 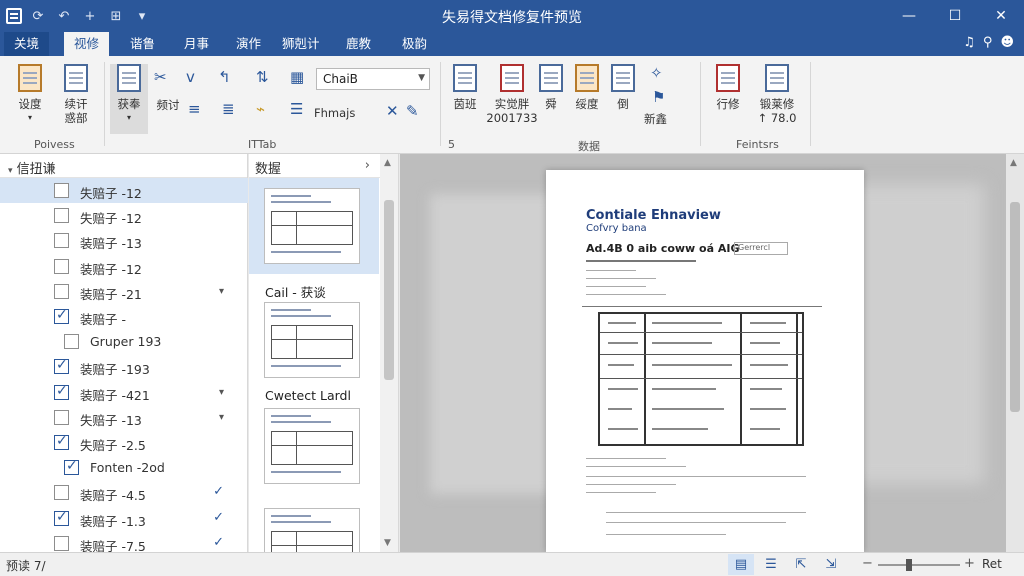 What do you see at coordinates (334, 113) in the screenshot?
I see `font-style-dropdown: Fhmajs` at bounding box center [334, 113].